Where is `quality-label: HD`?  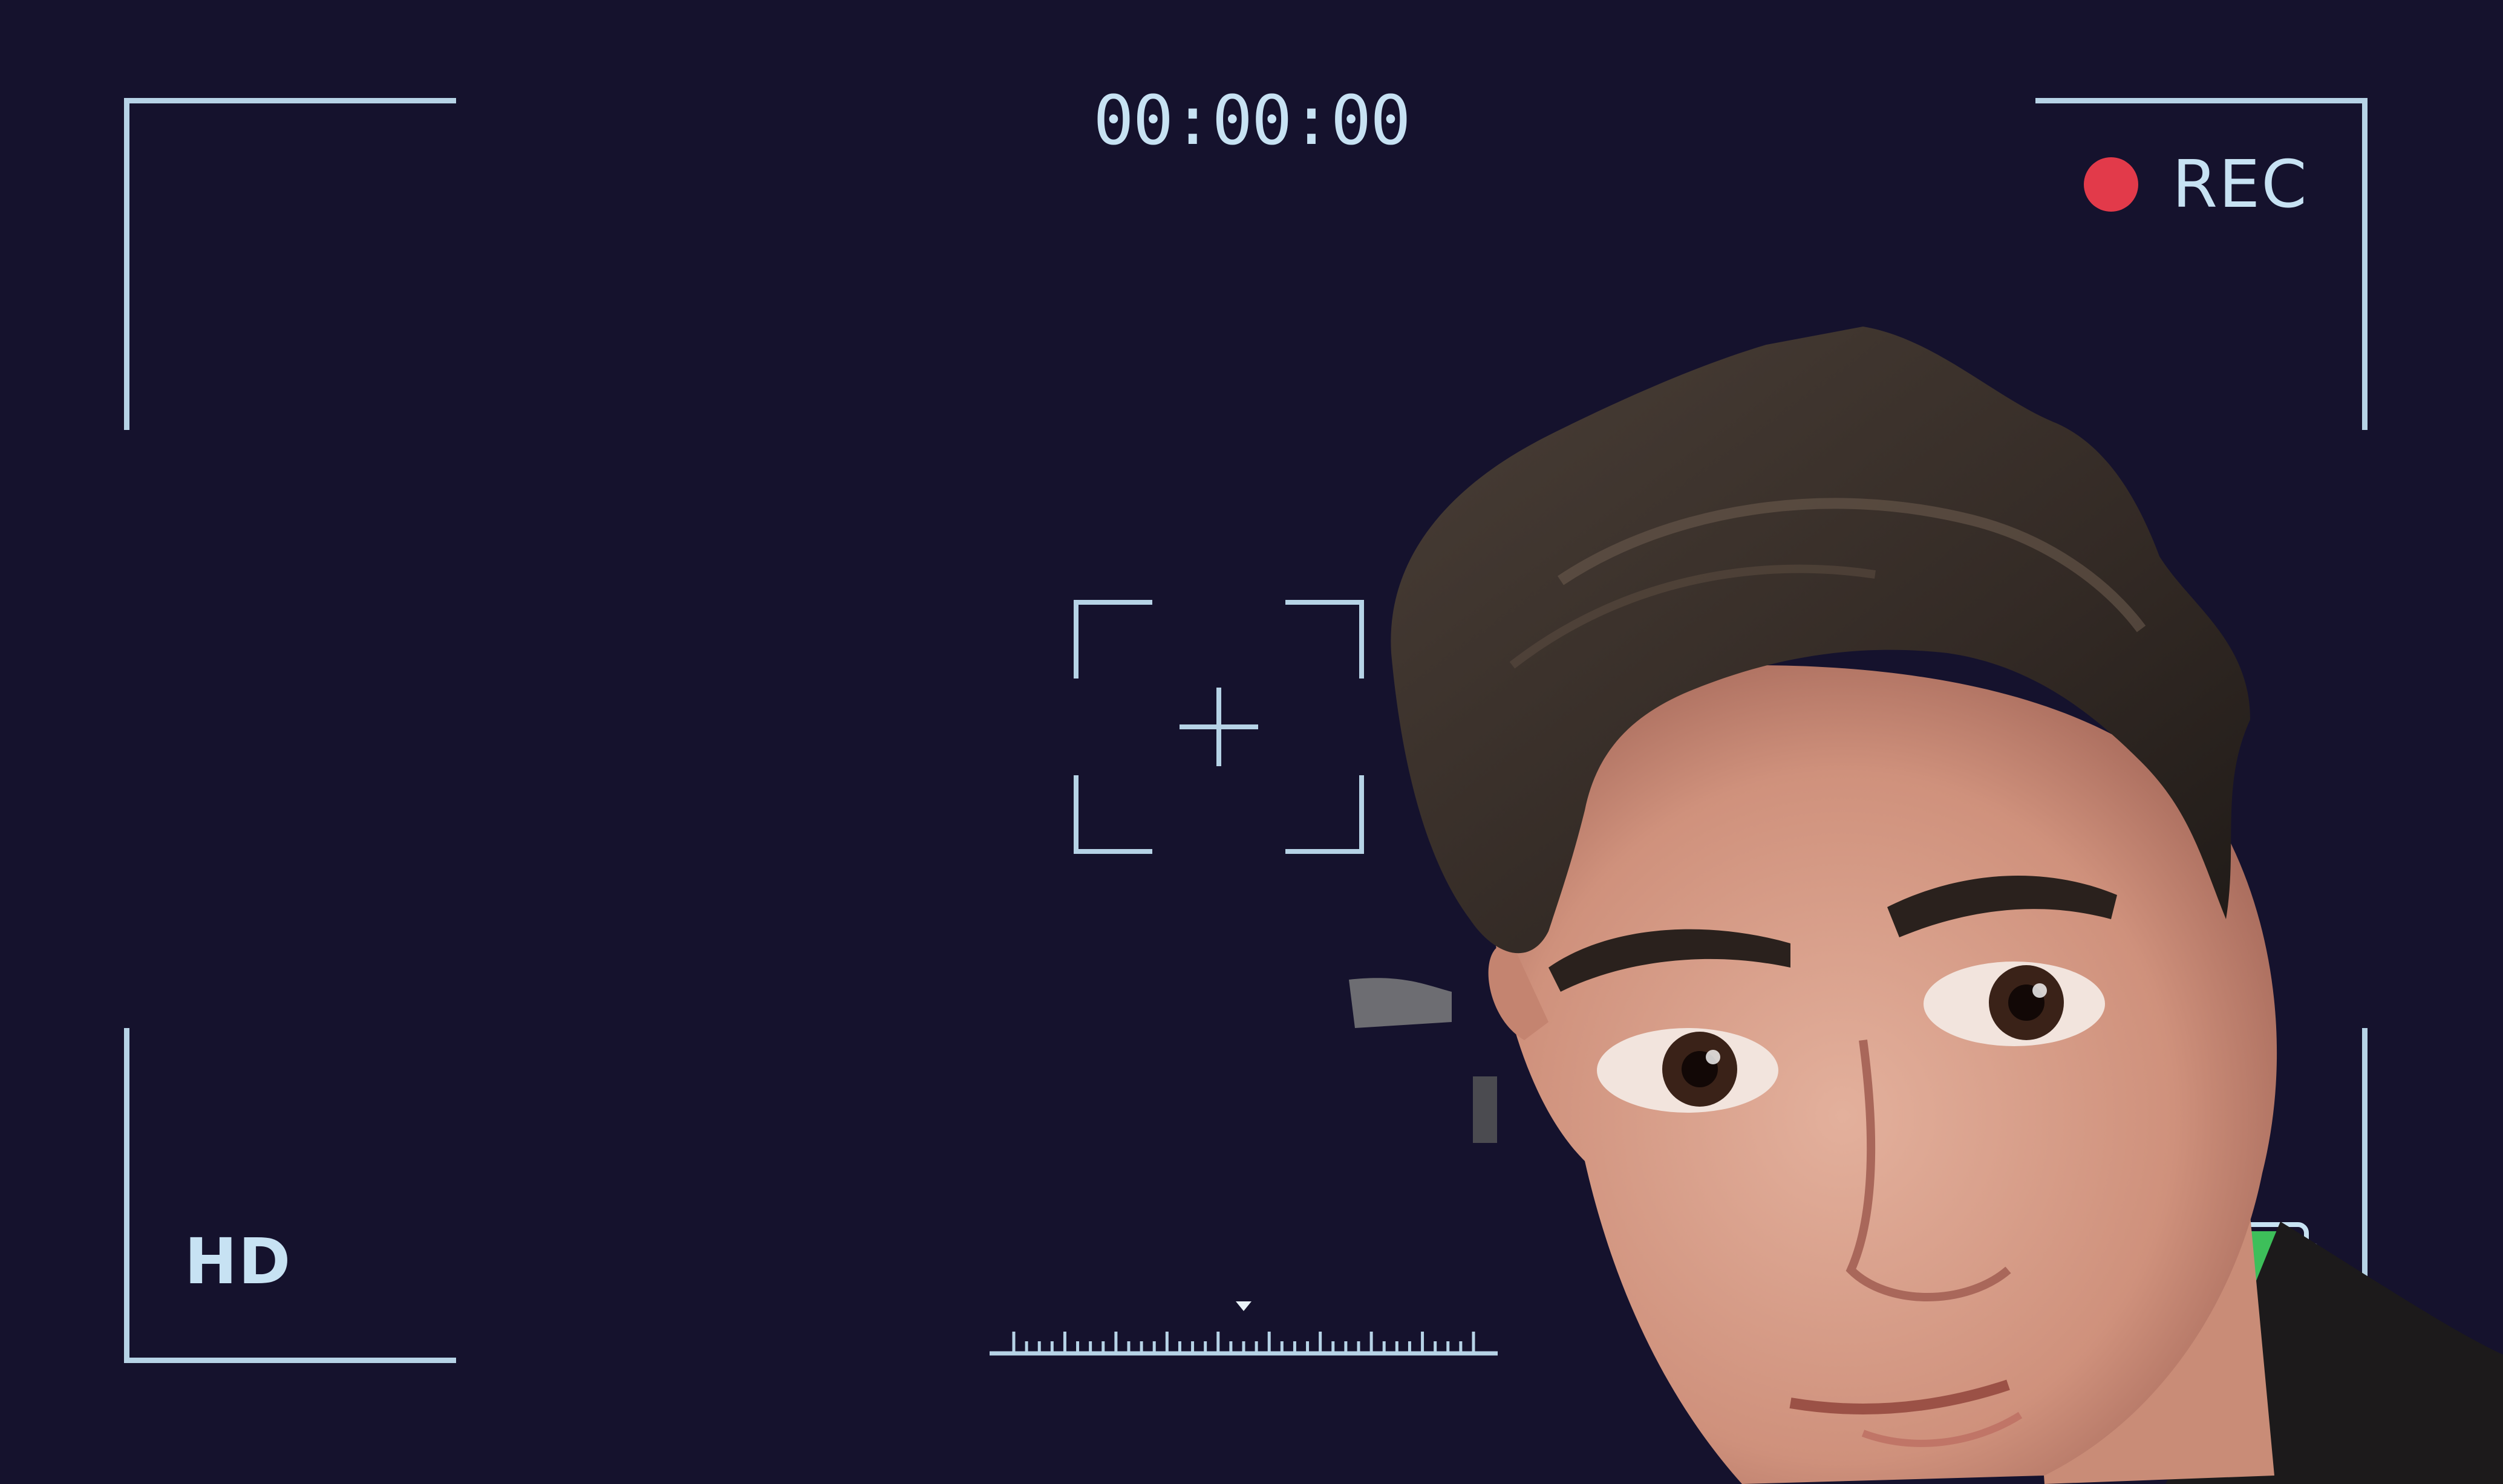
quality-label: HD is located at coordinates (238, 1261).